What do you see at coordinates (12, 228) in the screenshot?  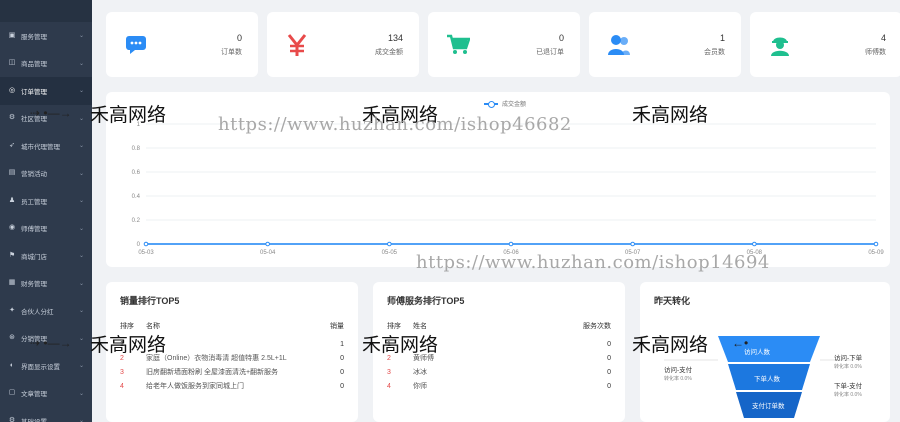 I see `master-icon: ◉` at bounding box center [12, 228].